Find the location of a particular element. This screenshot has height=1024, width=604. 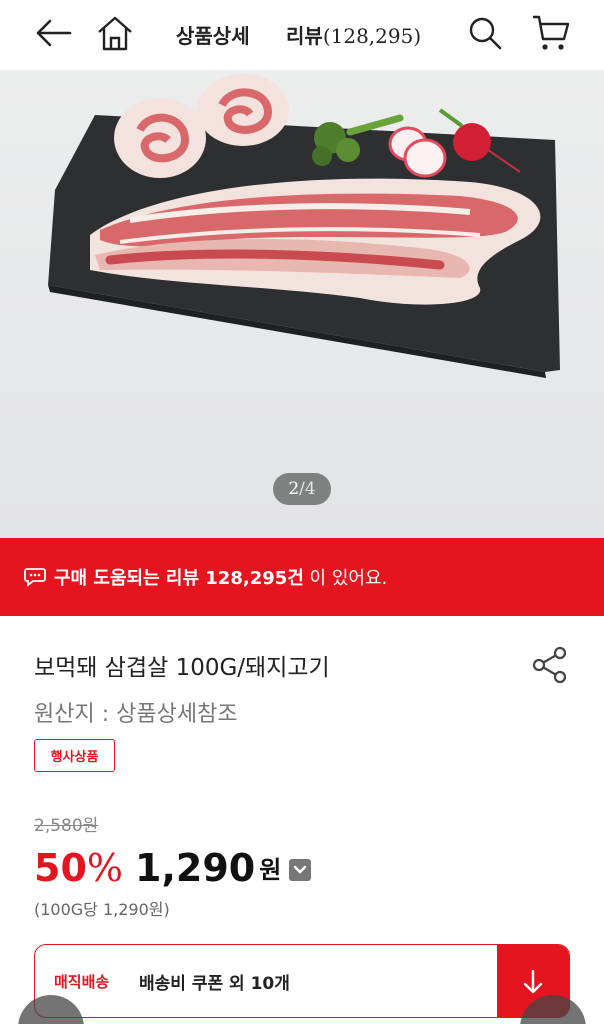

image-page-indicator: 2/4 is located at coordinates (302, 489).